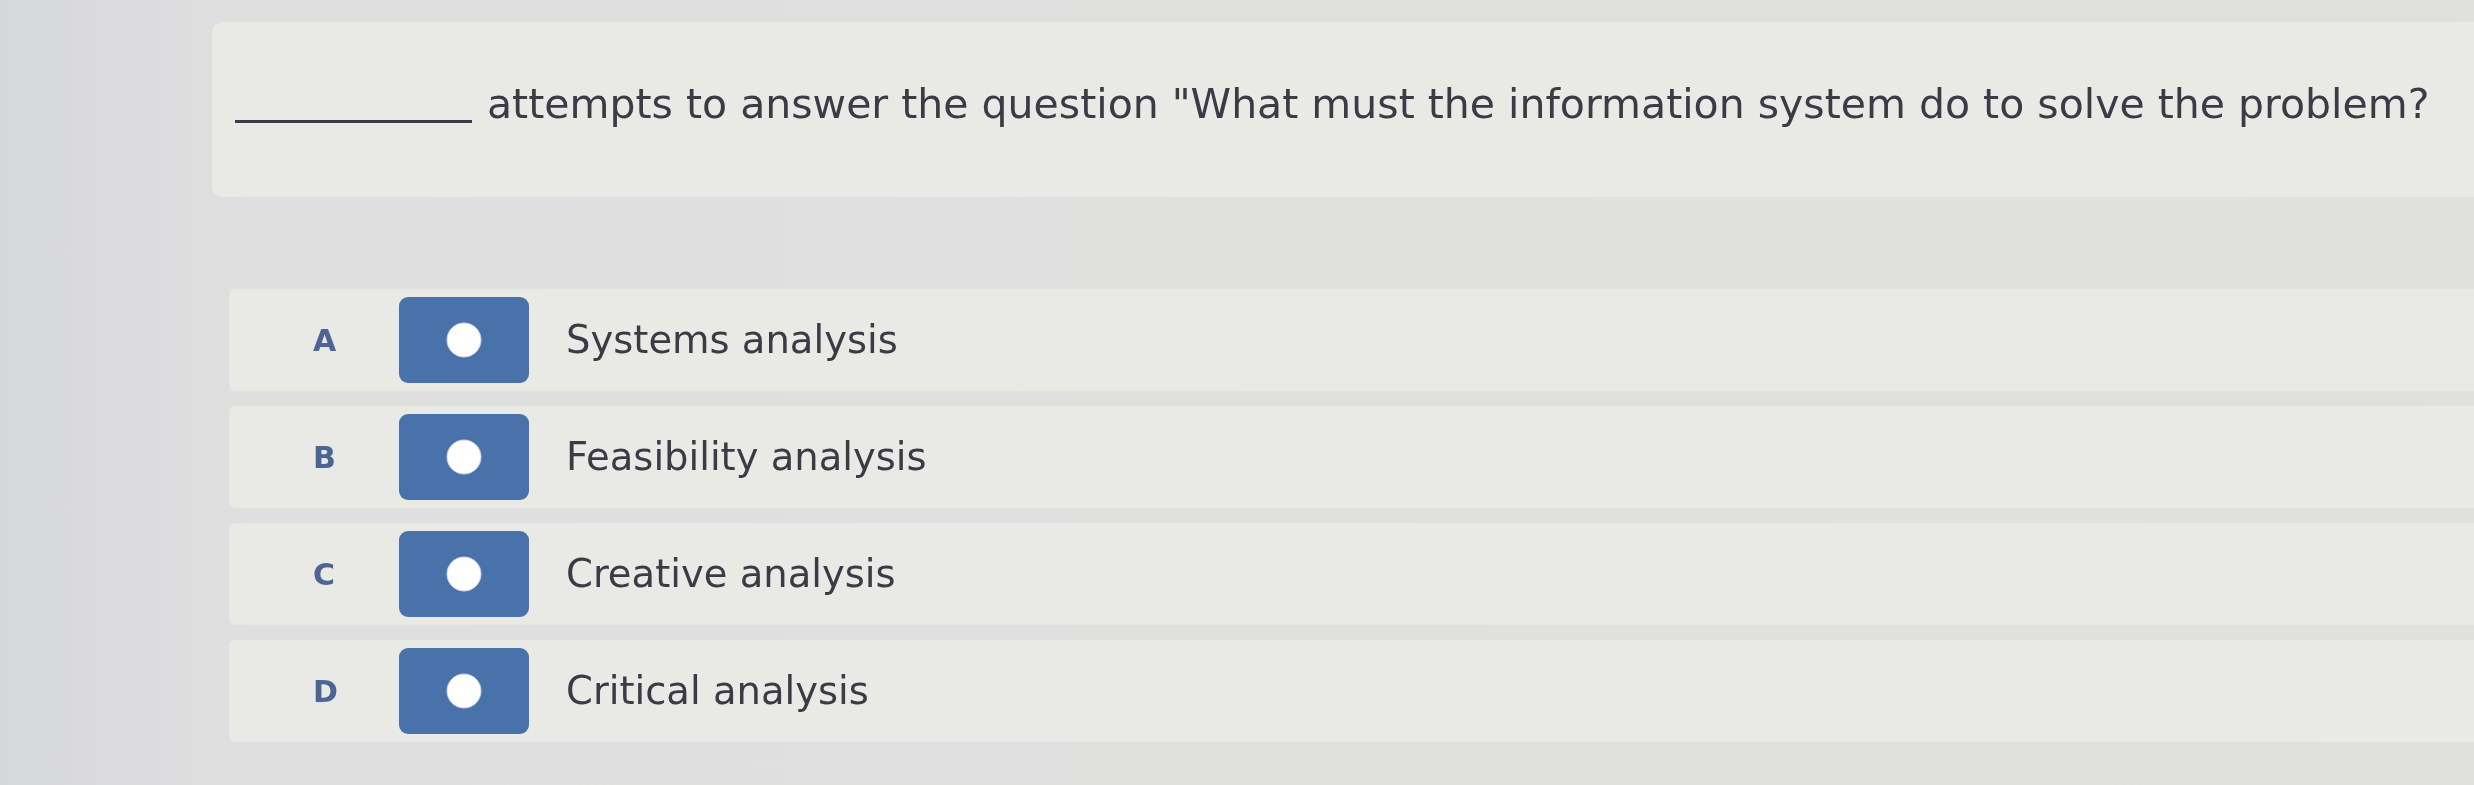  I want to click on option-letter: D, so click(326, 691).